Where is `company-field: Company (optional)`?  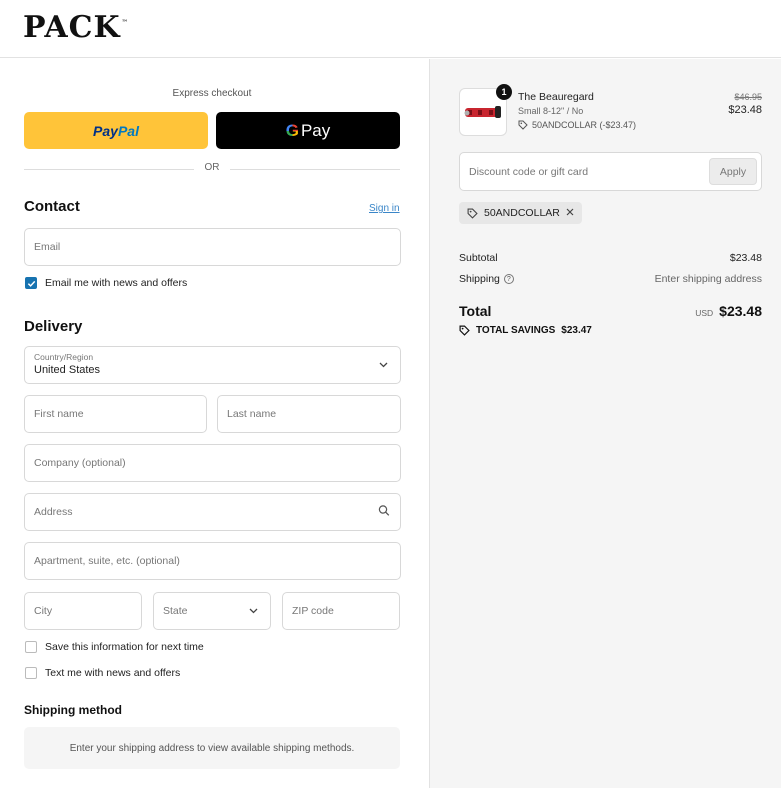
company-field: Company (optional) is located at coordinates (212, 463).